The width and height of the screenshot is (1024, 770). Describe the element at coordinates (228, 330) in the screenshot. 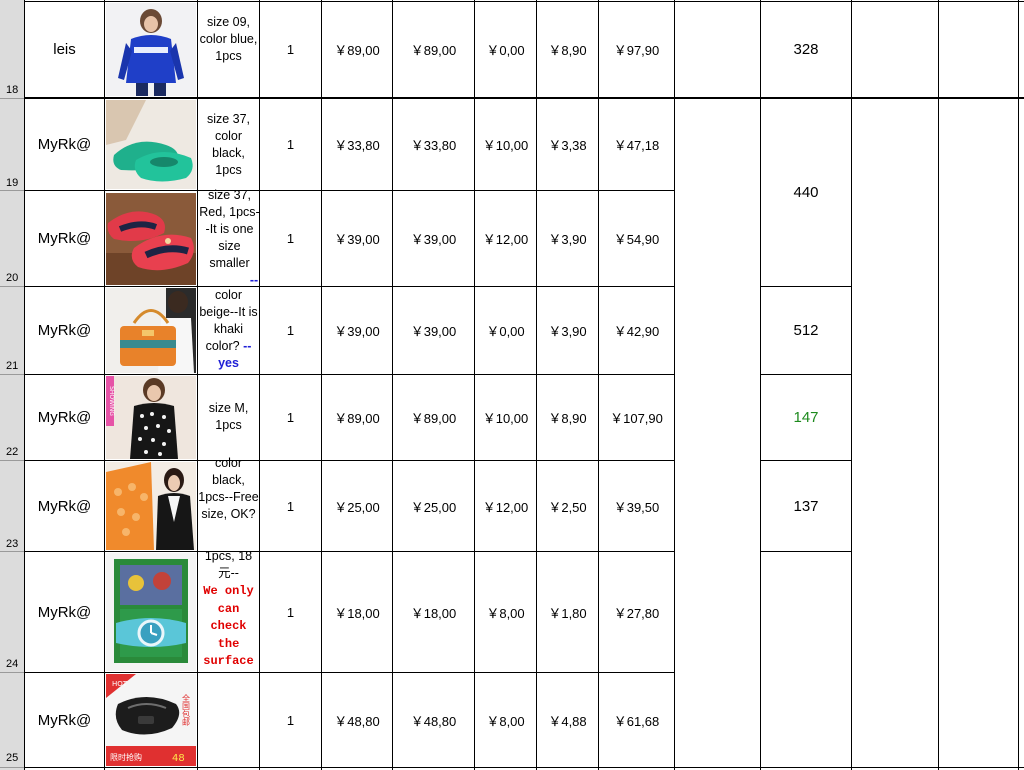

I see `description-cell: color beige--It is khaki color? --yes` at that location.